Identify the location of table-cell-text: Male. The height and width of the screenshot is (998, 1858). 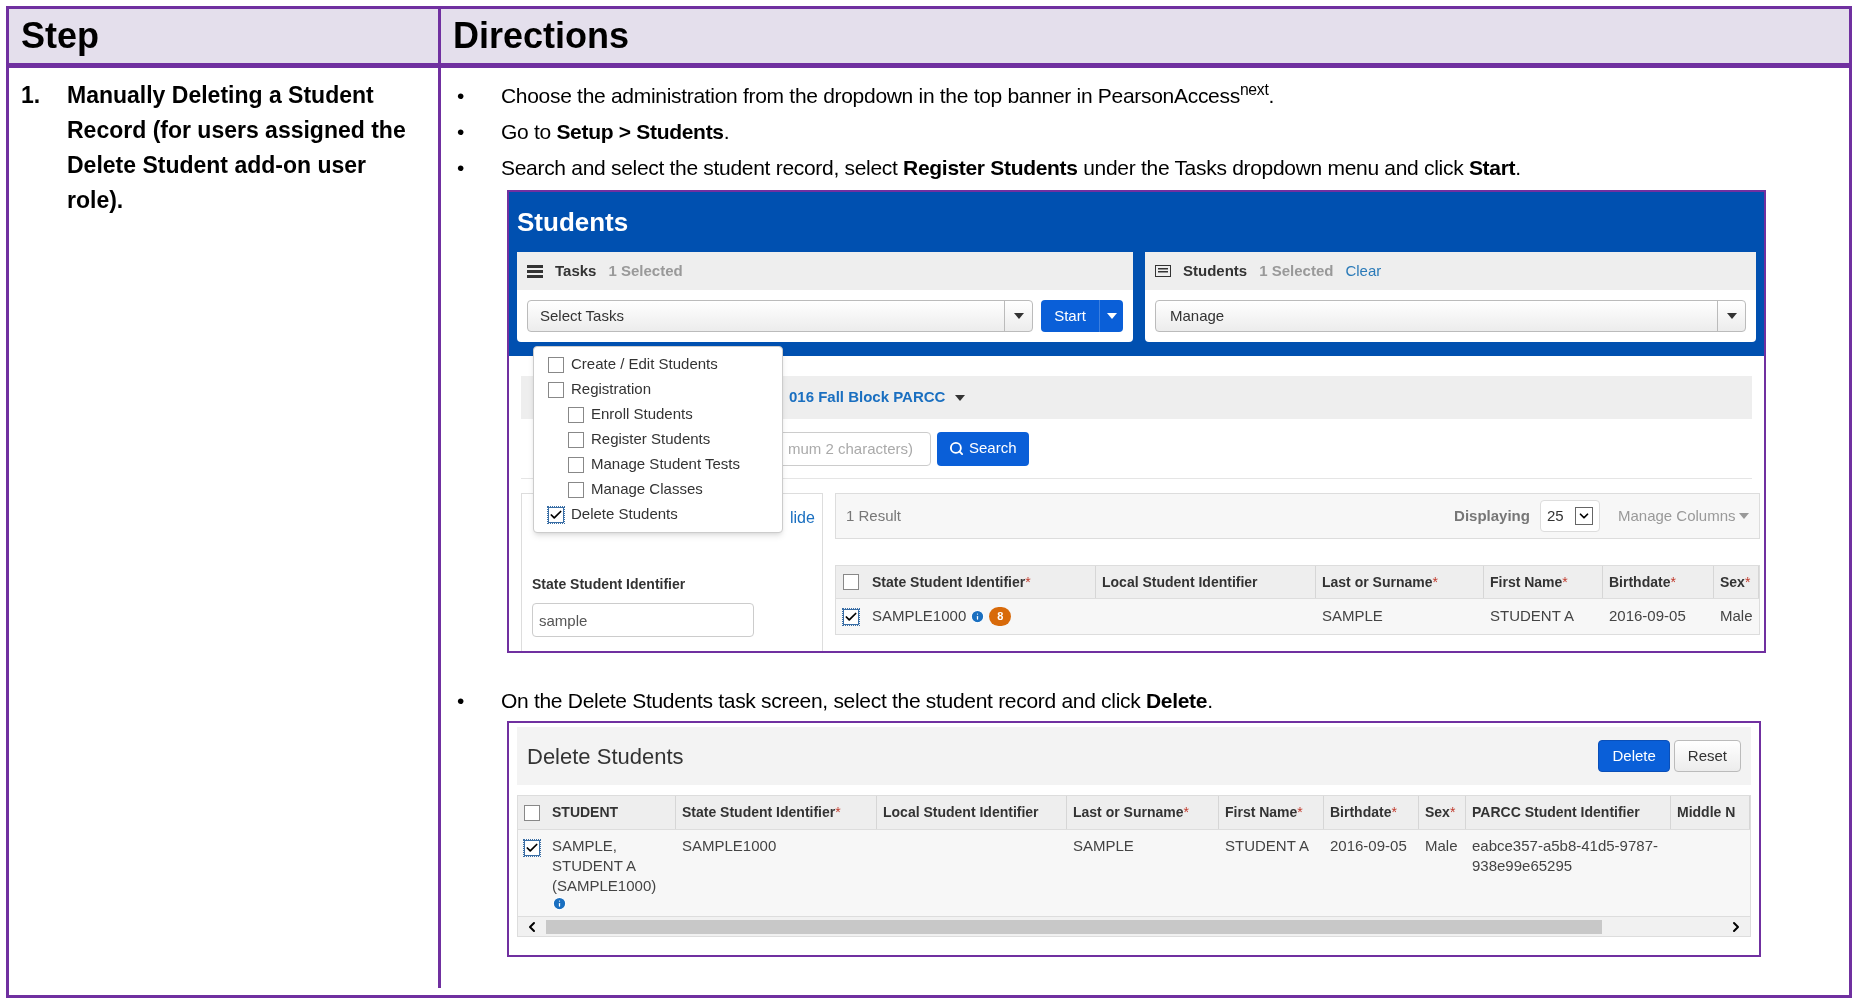
(1736, 616).